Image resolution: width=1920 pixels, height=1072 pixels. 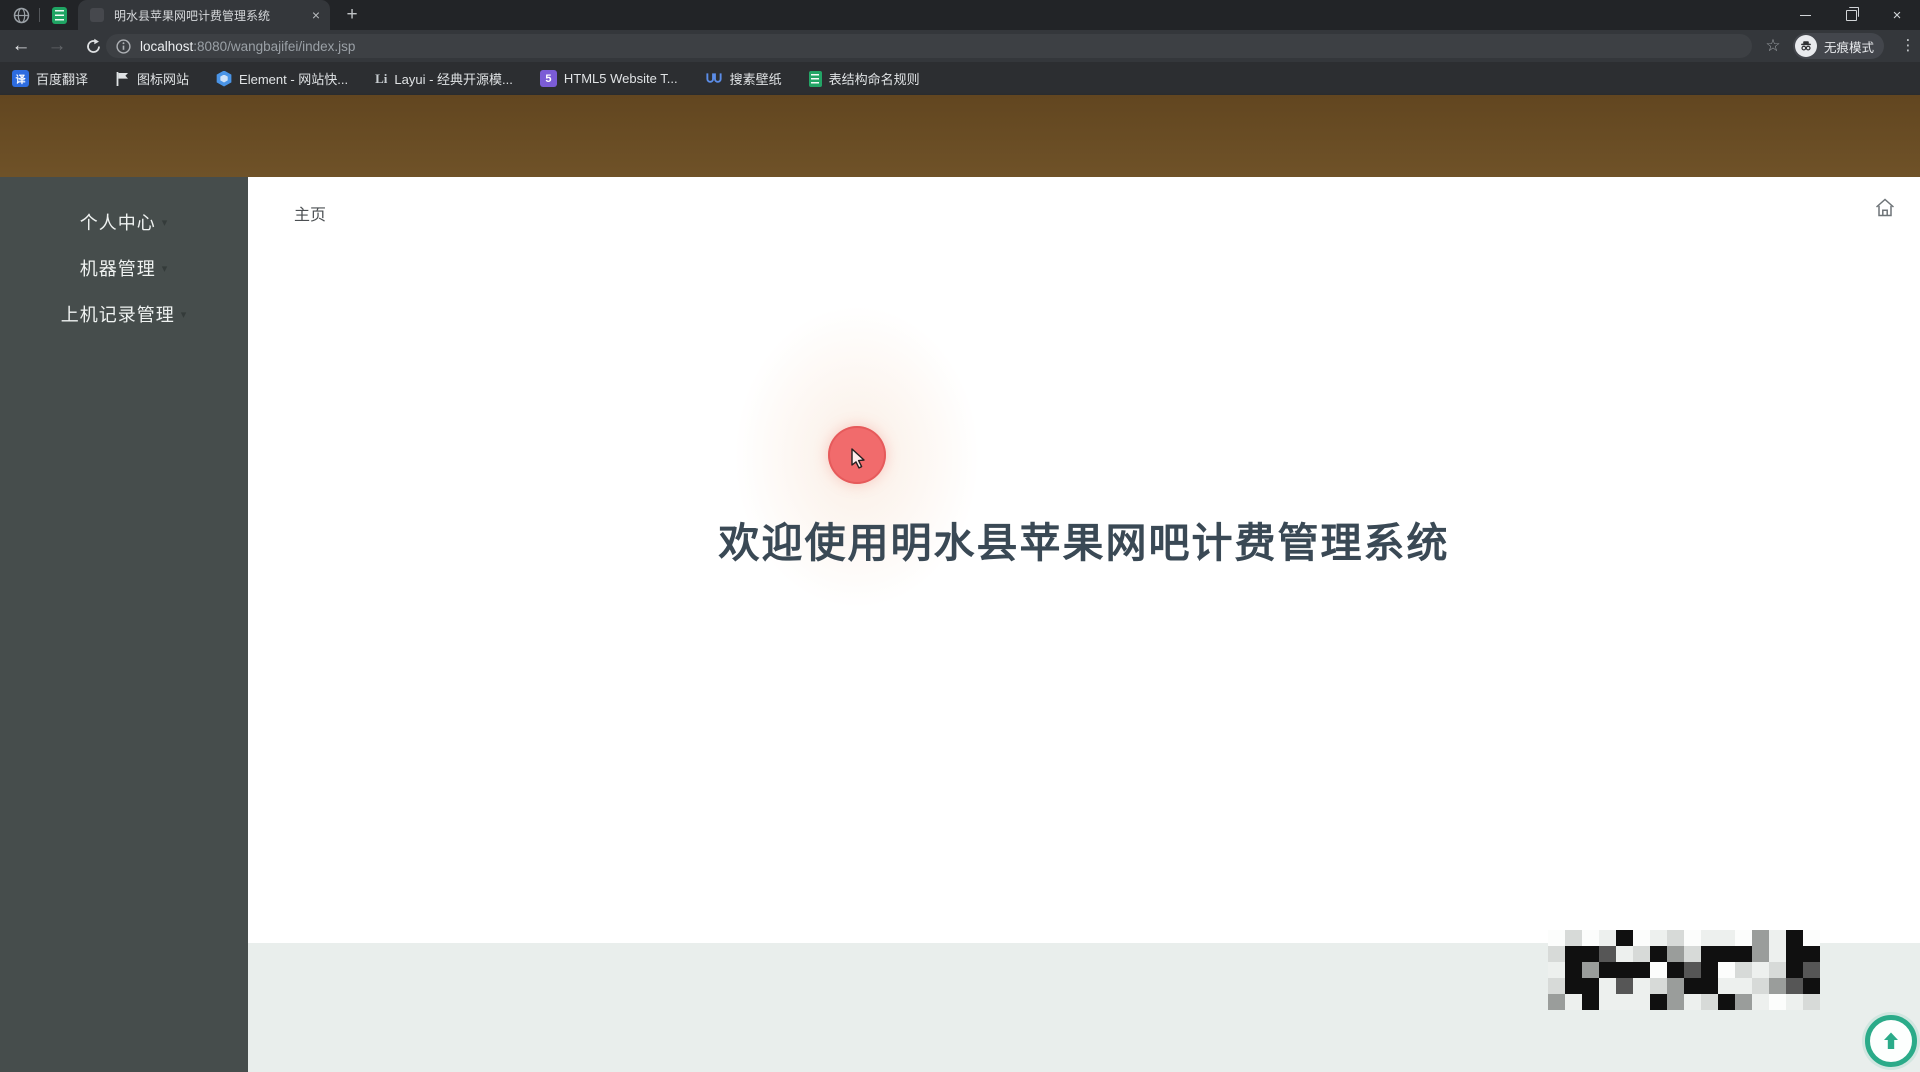 What do you see at coordinates (929, 46) in the screenshot?
I see `address-bar: localhost:8080/wangbajifei/index.jsp` at bounding box center [929, 46].